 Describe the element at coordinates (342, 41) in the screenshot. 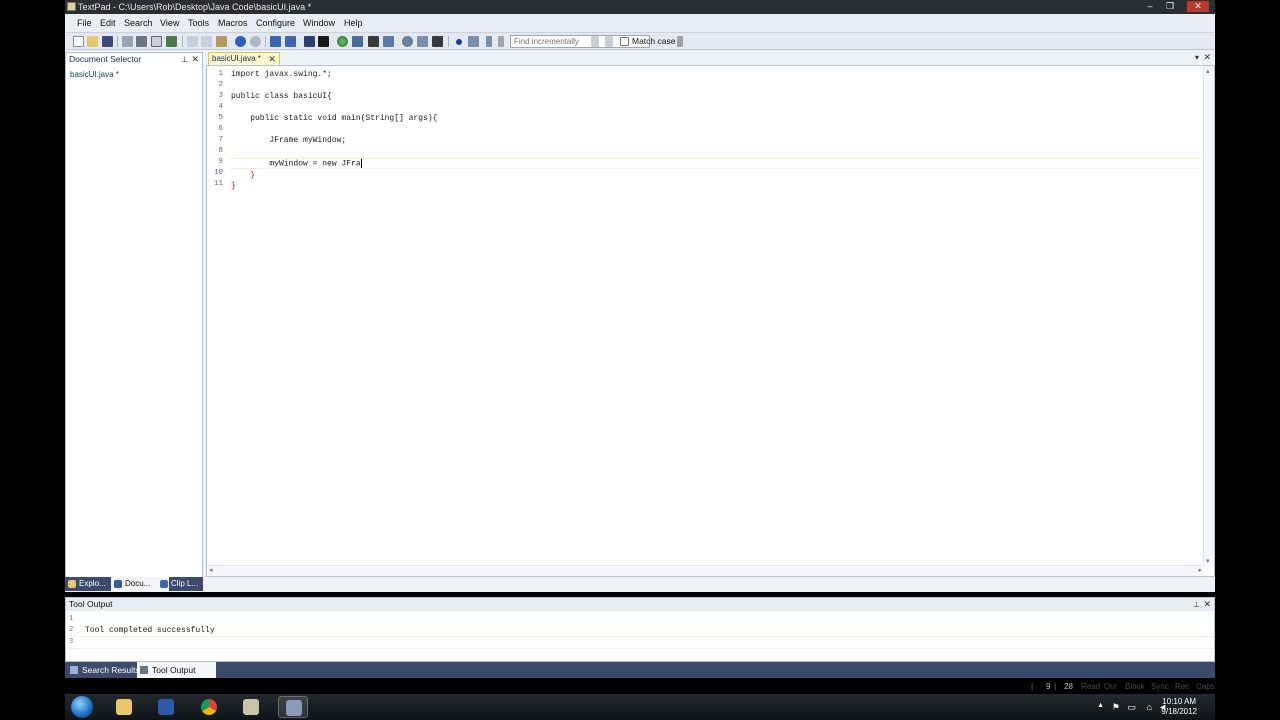

I see `globe-icon` at that location.